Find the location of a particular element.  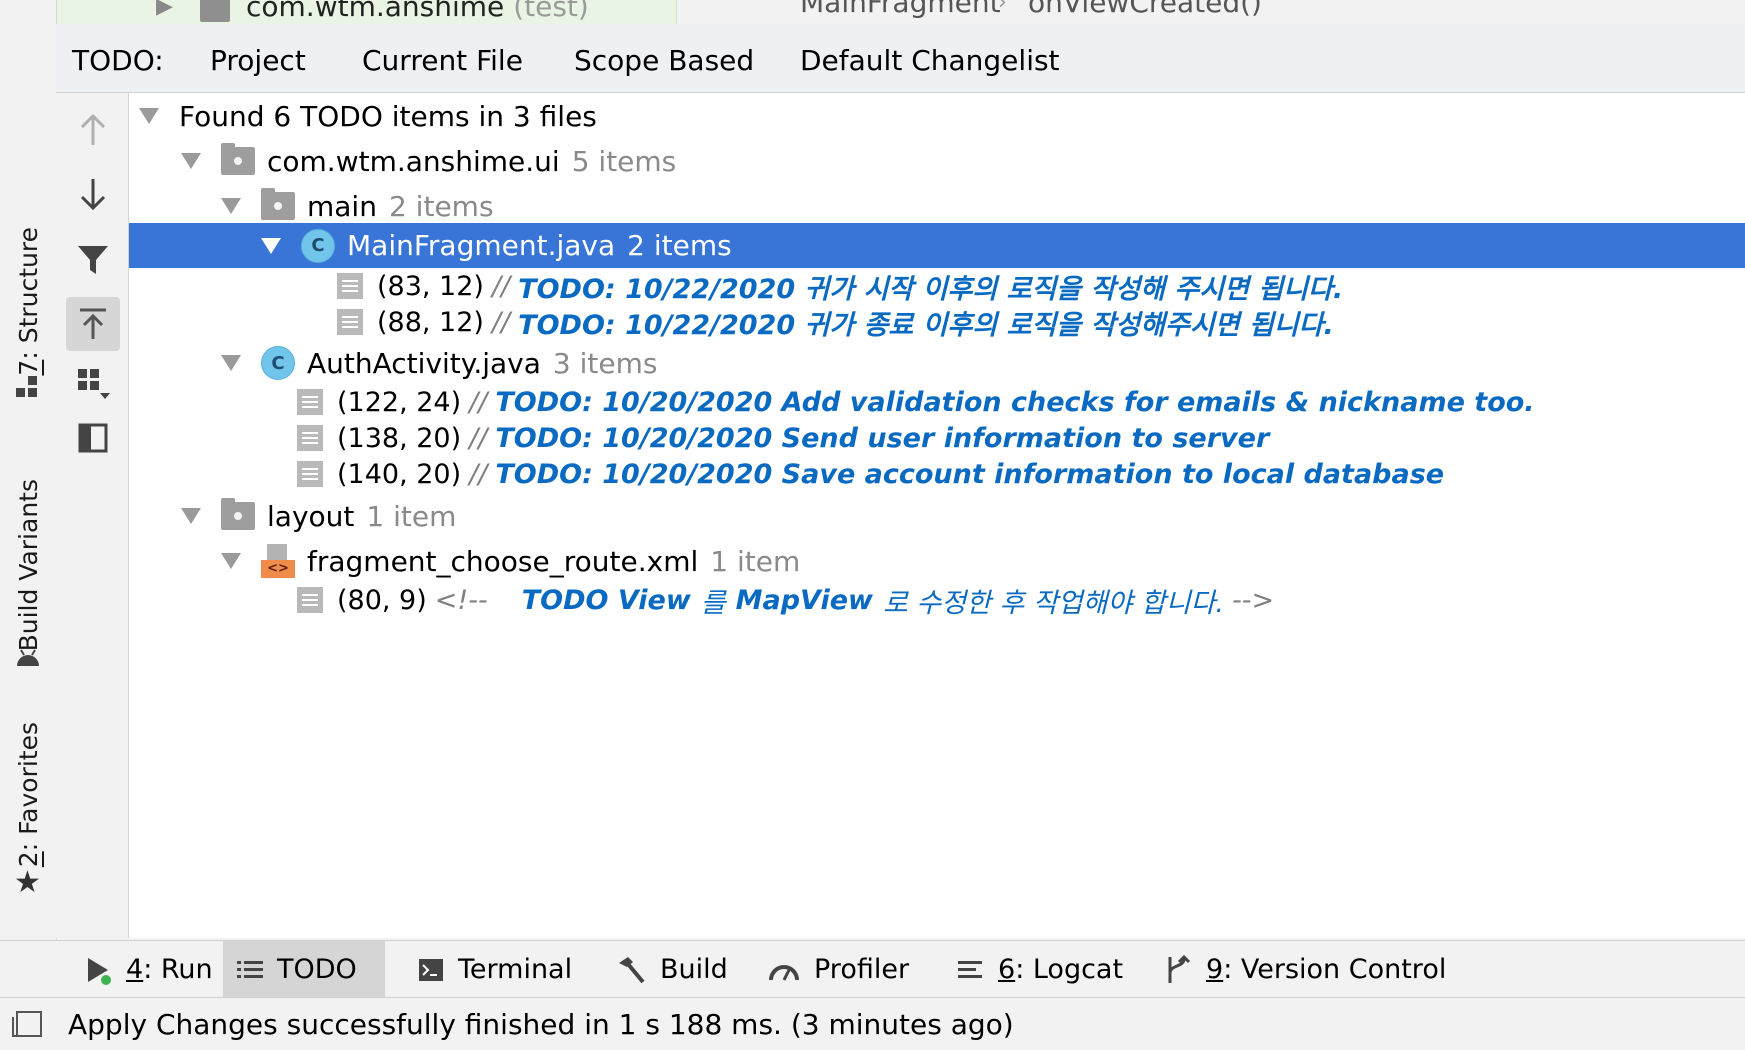

favorites-tab-label: : Favorites is located at coordinates (28, 787).